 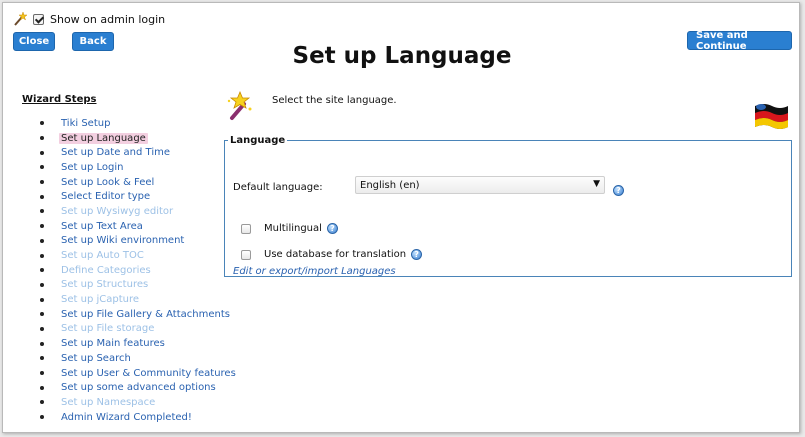 What do you see at coordinates (258, 140) in the screenshot?
I see `language-fieldset-legend: Language` at bounding box center [258, 140].